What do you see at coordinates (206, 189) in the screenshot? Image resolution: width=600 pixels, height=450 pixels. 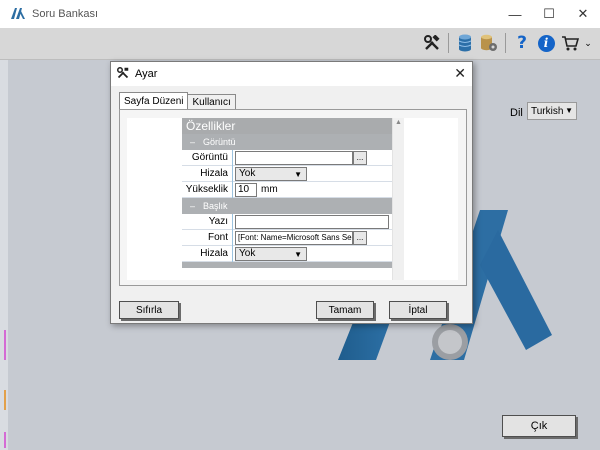 I see `property-name: Yükseklik` at bounding box center [206, 189].